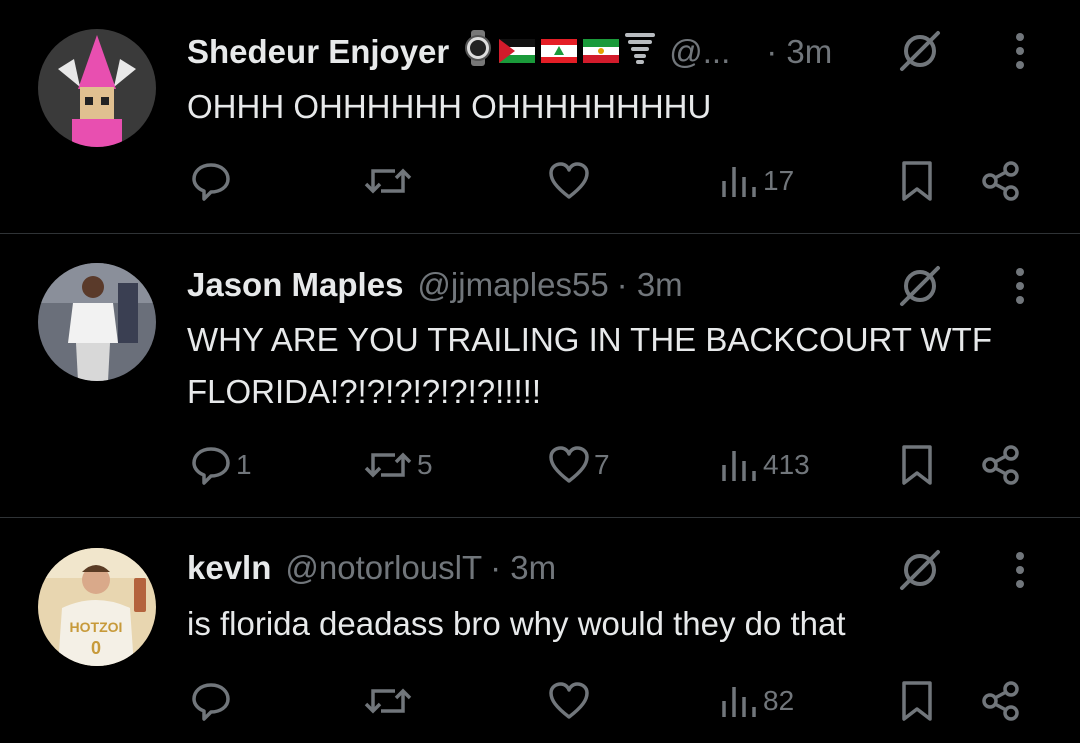 The image size is (1080, 743). Describe the element at coordinates (540, 465) in the screenshot. I see `action-bar: 1 5 7 413` at that location.